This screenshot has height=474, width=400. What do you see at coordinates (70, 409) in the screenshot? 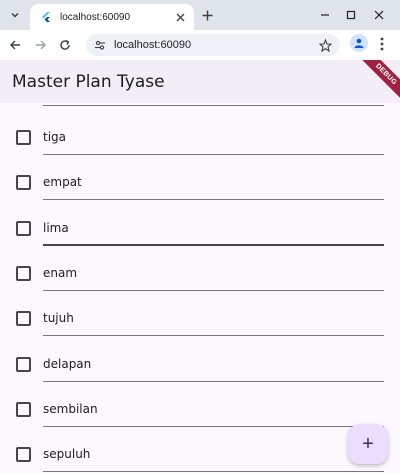
I see `task-text-field: sembilan` at bounding box center [70, 409].